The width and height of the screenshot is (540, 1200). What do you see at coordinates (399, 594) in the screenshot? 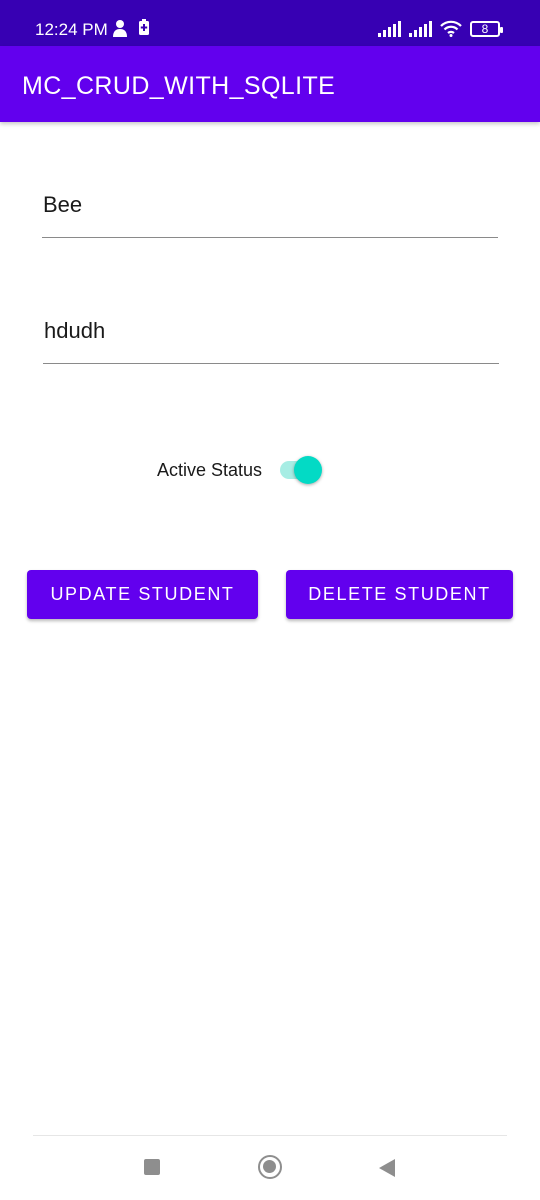
I see `delete-student-button: DELETE STUDENT` at bounding box center [399, 594].